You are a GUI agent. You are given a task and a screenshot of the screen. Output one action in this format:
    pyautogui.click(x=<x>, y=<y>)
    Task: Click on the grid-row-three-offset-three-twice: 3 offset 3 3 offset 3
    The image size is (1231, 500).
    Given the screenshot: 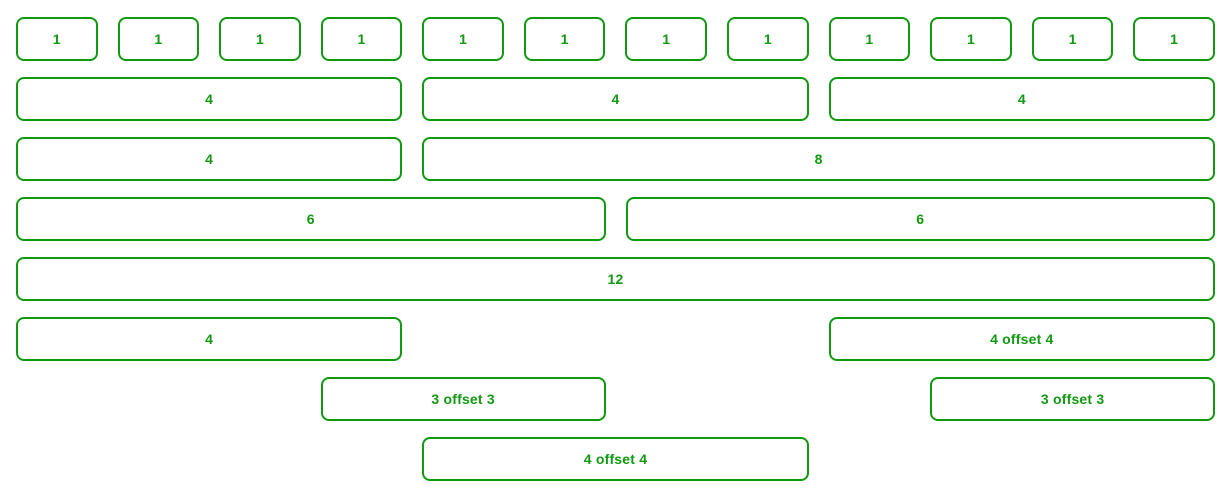 What is the action you would take?
    pyautogui.click(x=615, y=407)
    